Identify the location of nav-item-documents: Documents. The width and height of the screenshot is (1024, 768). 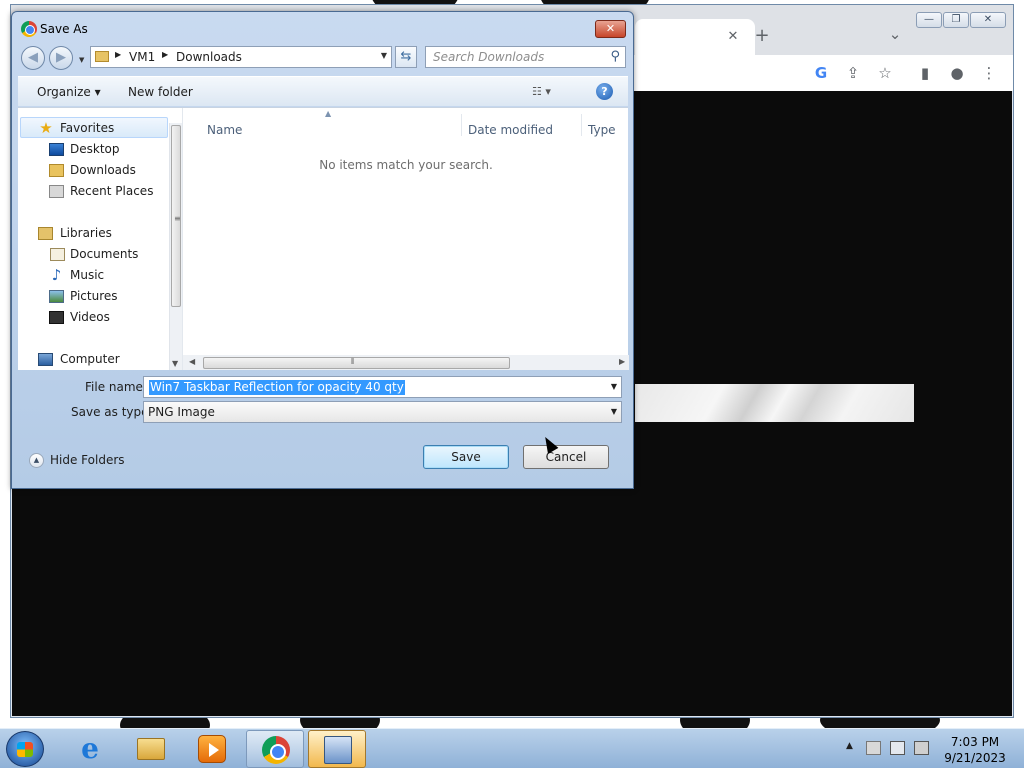
(93, 254).